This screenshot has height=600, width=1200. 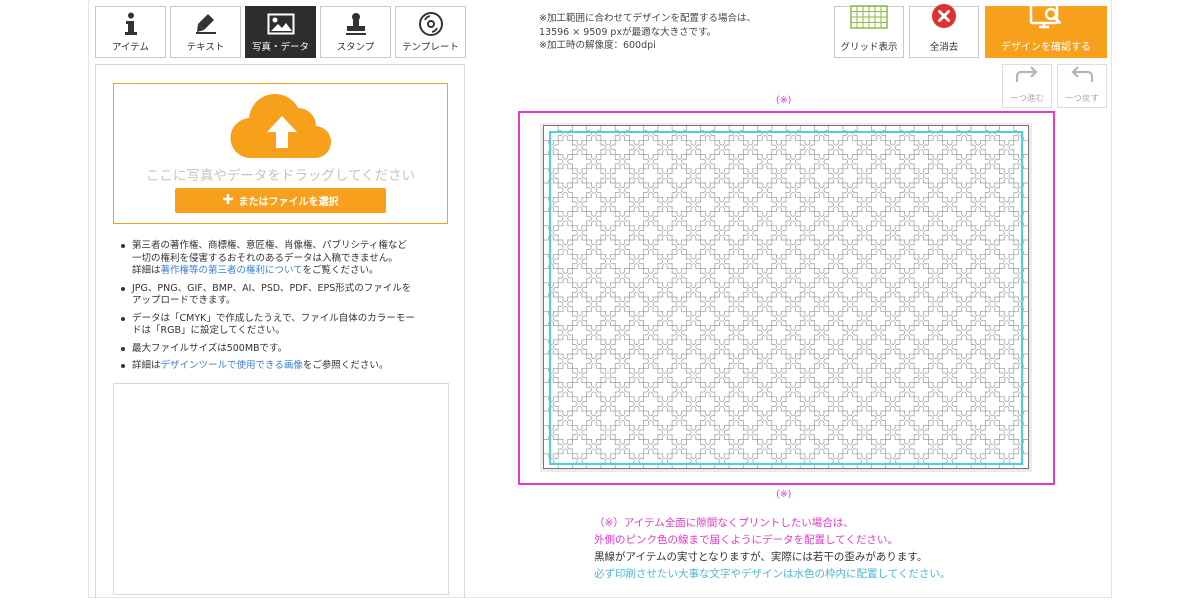 I want to click on caption-line: （※）アイテム全面に隙間なくプリントしたい場合は、, so click(x=724, y=523).